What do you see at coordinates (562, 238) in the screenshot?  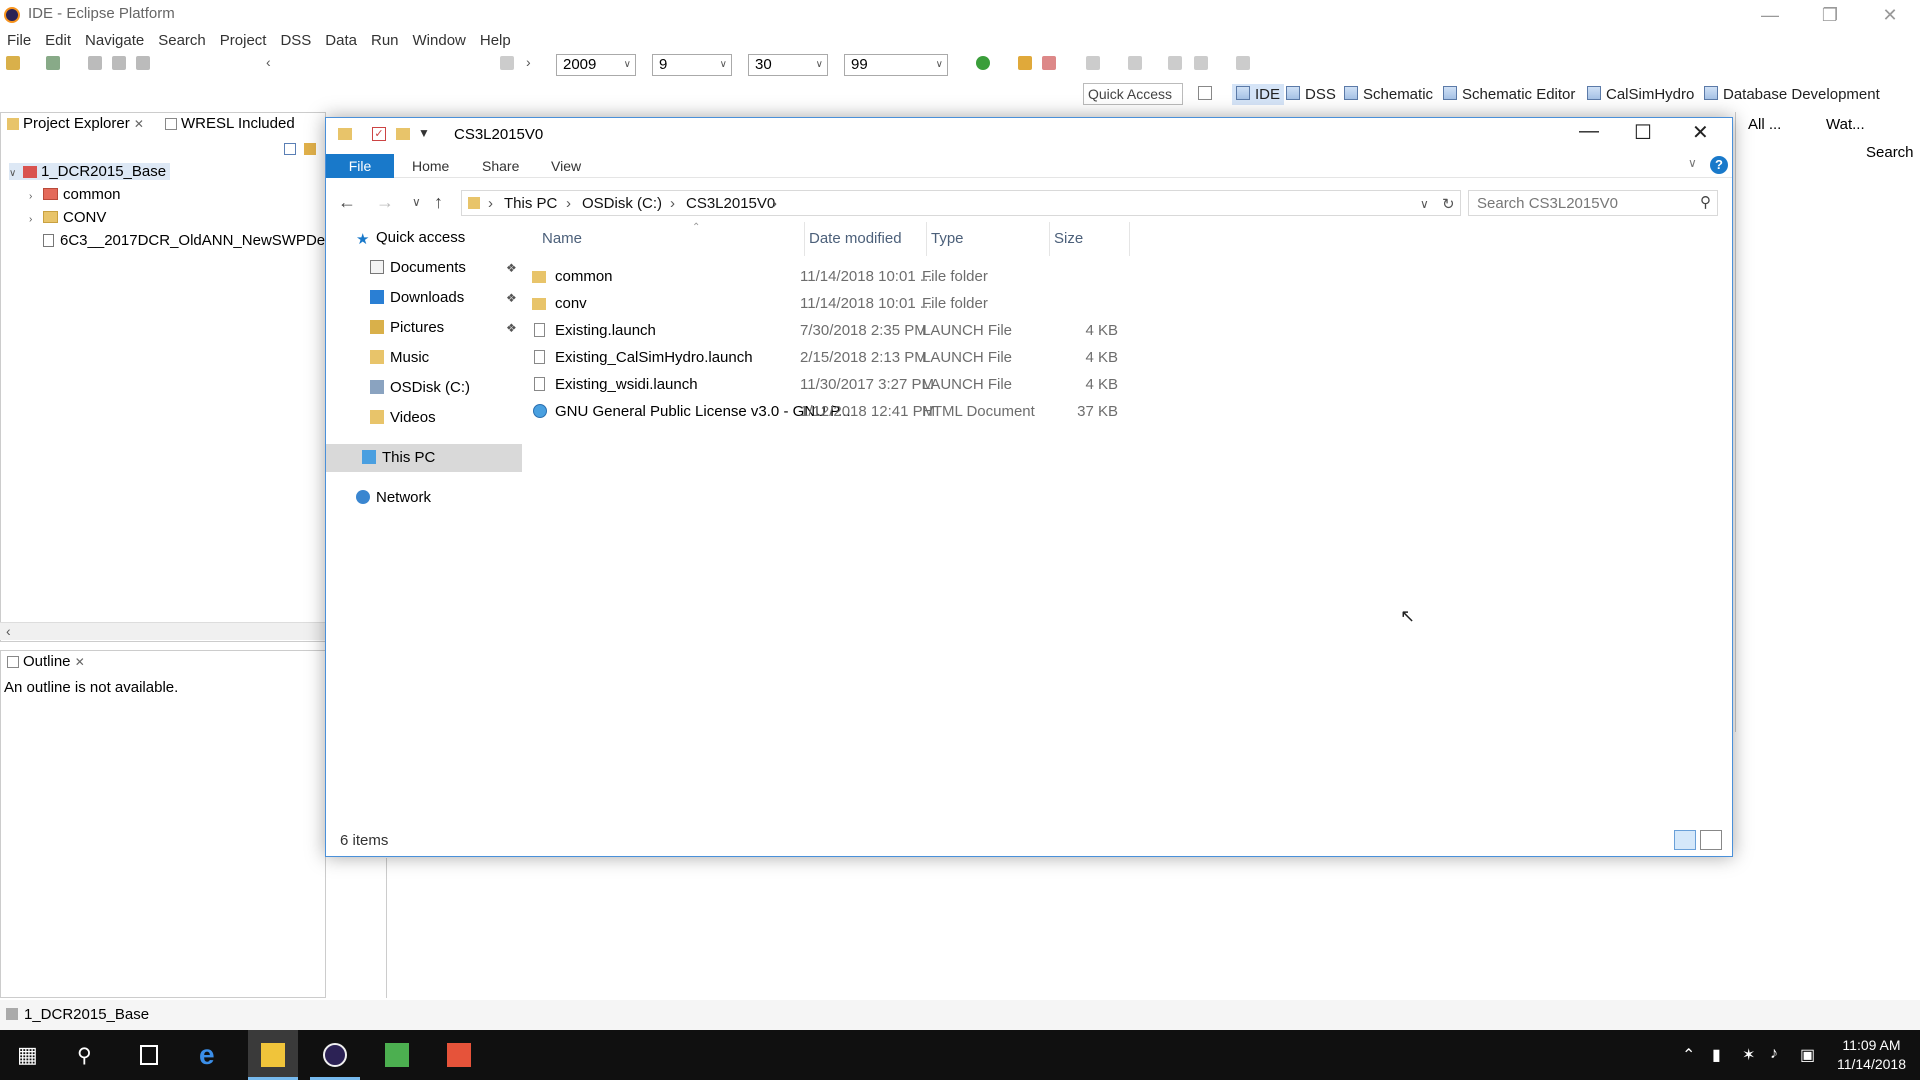 I see `column-name: Name` at bounding box center [562, 238].